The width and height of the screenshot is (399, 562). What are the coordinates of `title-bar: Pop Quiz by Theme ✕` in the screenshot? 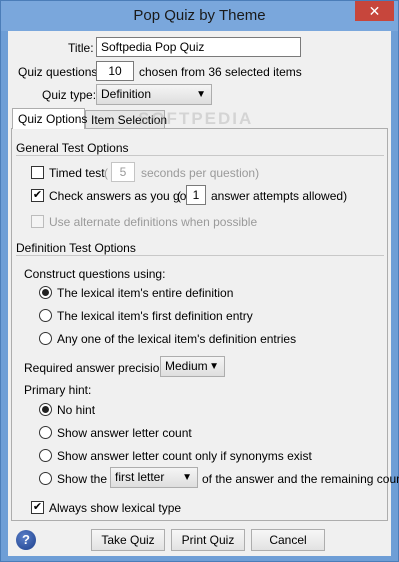 It's located at (199, 16).